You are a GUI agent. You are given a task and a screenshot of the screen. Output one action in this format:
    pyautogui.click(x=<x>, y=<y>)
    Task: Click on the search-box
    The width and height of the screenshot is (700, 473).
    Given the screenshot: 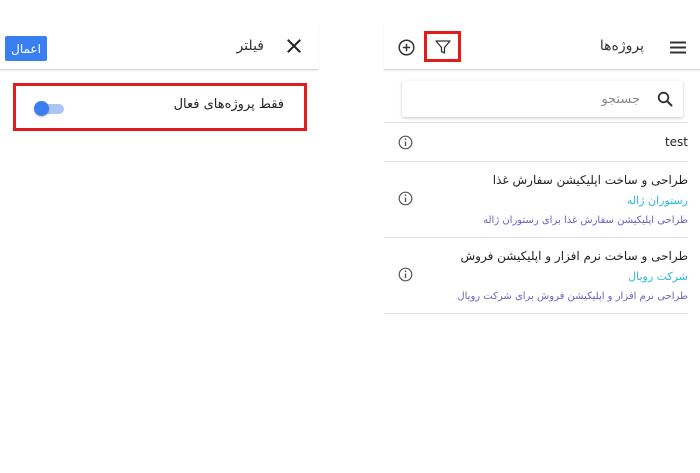 What is the action you would take?
    pyautogui.click(x=542, y=99)
    